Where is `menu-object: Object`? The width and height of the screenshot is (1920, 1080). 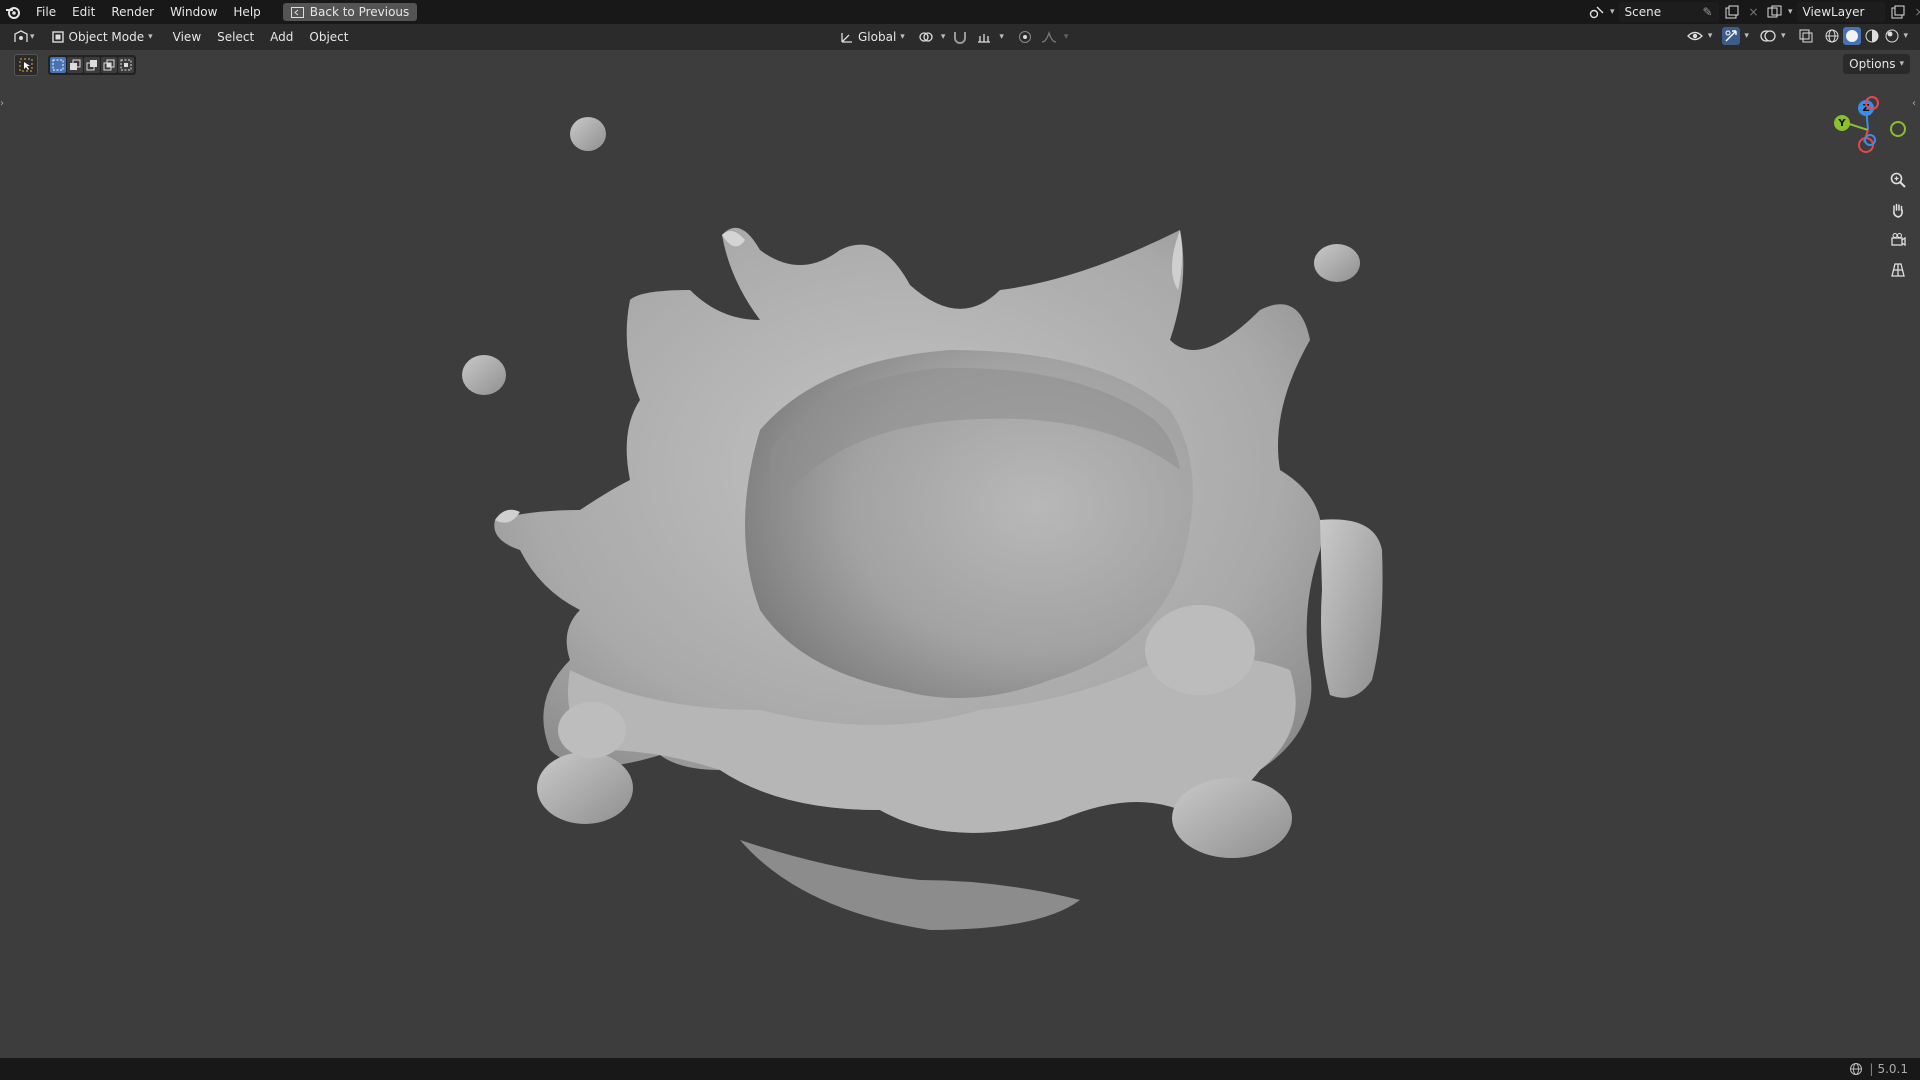
menu-object: Object is located at coordinates (328, 37).